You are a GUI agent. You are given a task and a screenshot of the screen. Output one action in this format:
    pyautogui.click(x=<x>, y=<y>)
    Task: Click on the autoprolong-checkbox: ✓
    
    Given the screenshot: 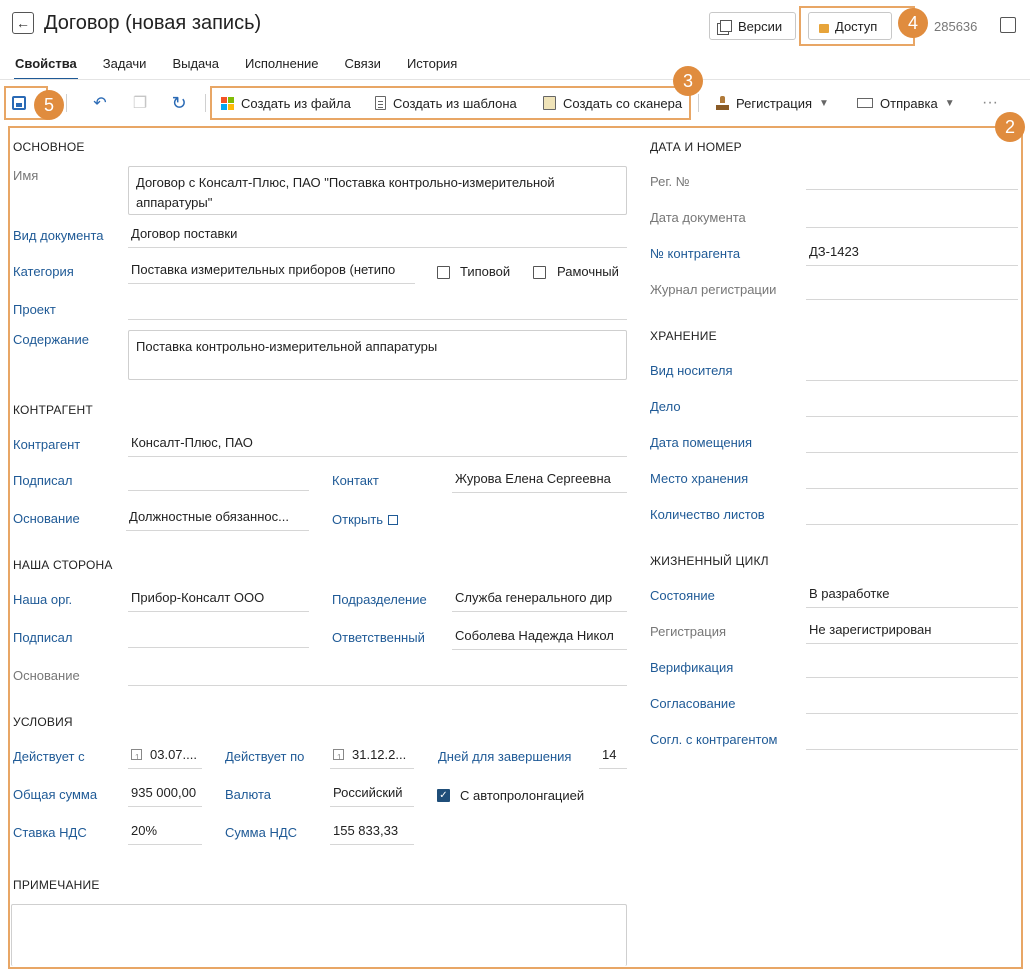 What is the action you would take?
    pyautogui.click(x=443, y=795)
    